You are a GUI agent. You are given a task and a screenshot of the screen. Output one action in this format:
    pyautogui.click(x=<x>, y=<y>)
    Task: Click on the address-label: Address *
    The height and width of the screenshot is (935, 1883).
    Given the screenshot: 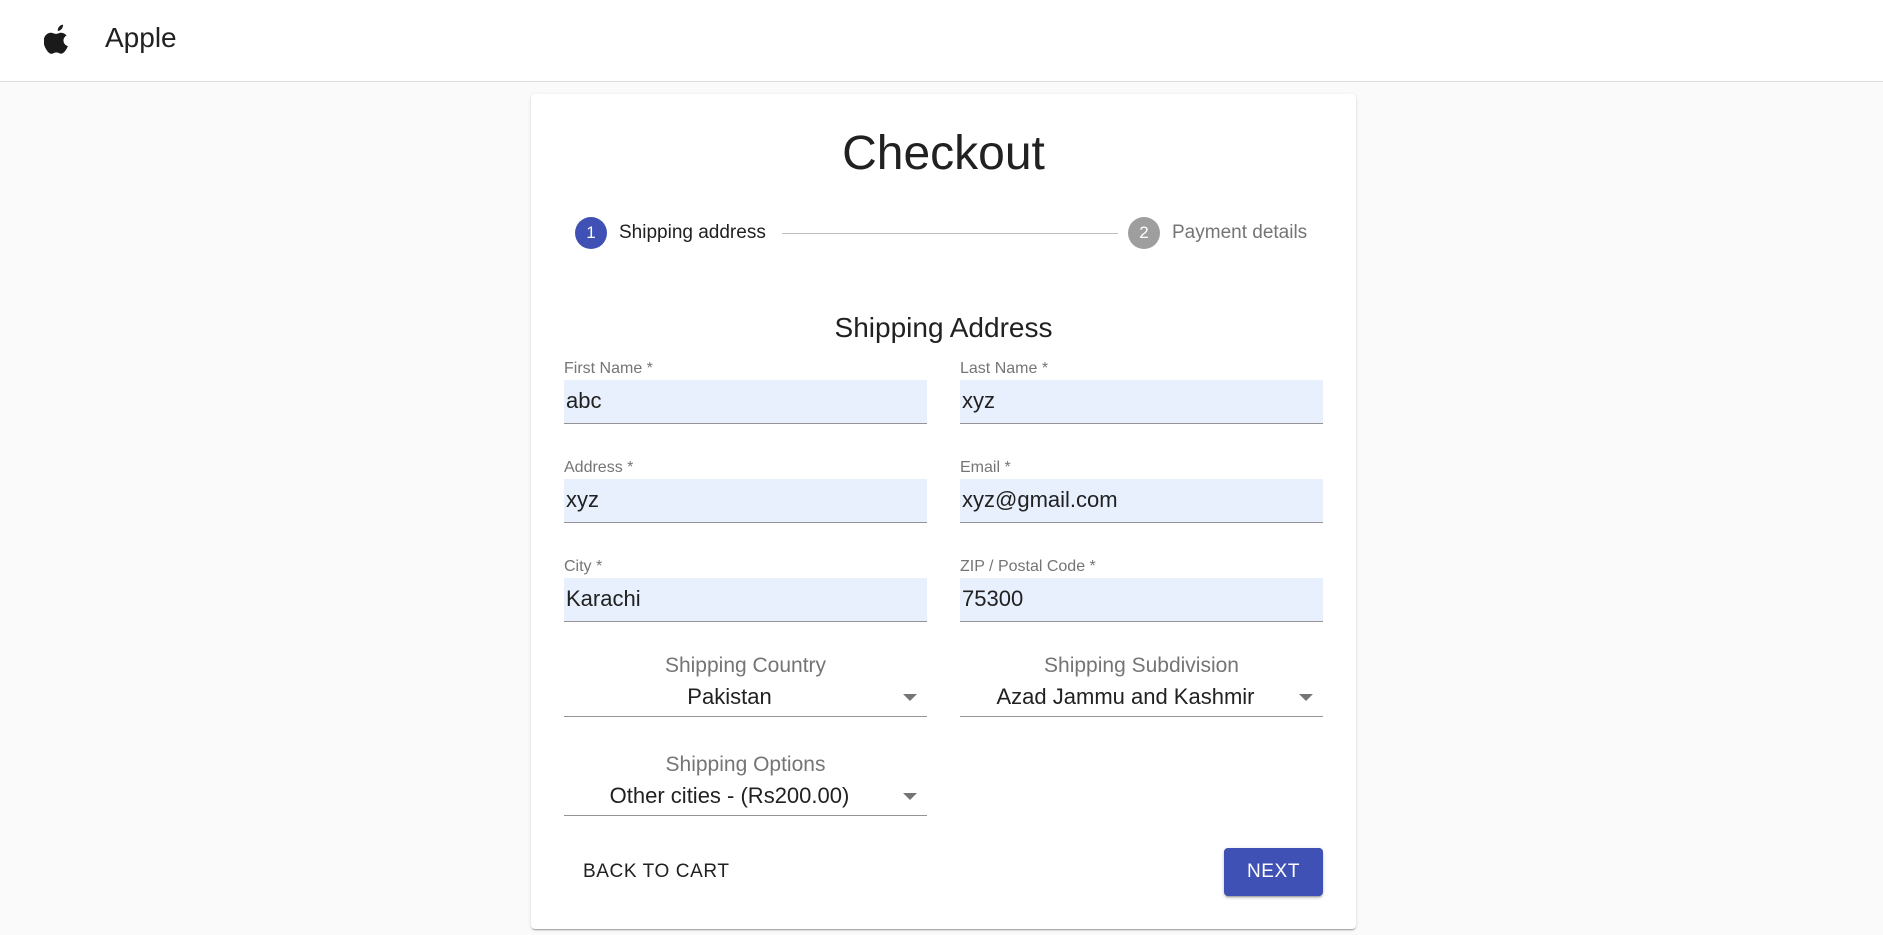 What is the action you would take?
    pyautogui.click(x=599, y=467)
    